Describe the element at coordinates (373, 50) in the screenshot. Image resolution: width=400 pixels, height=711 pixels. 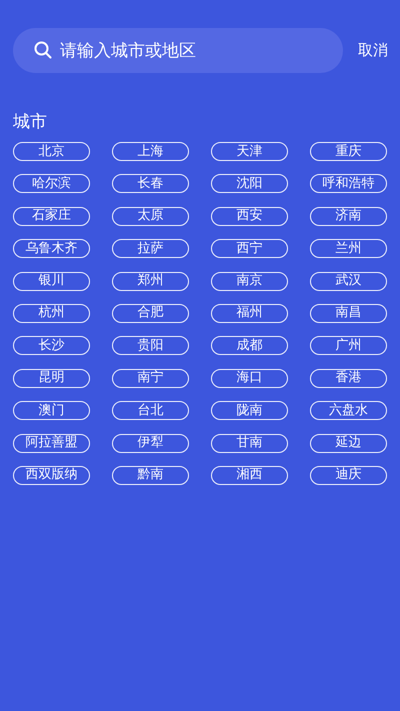
I see `cancel-button: 取消` at that location.